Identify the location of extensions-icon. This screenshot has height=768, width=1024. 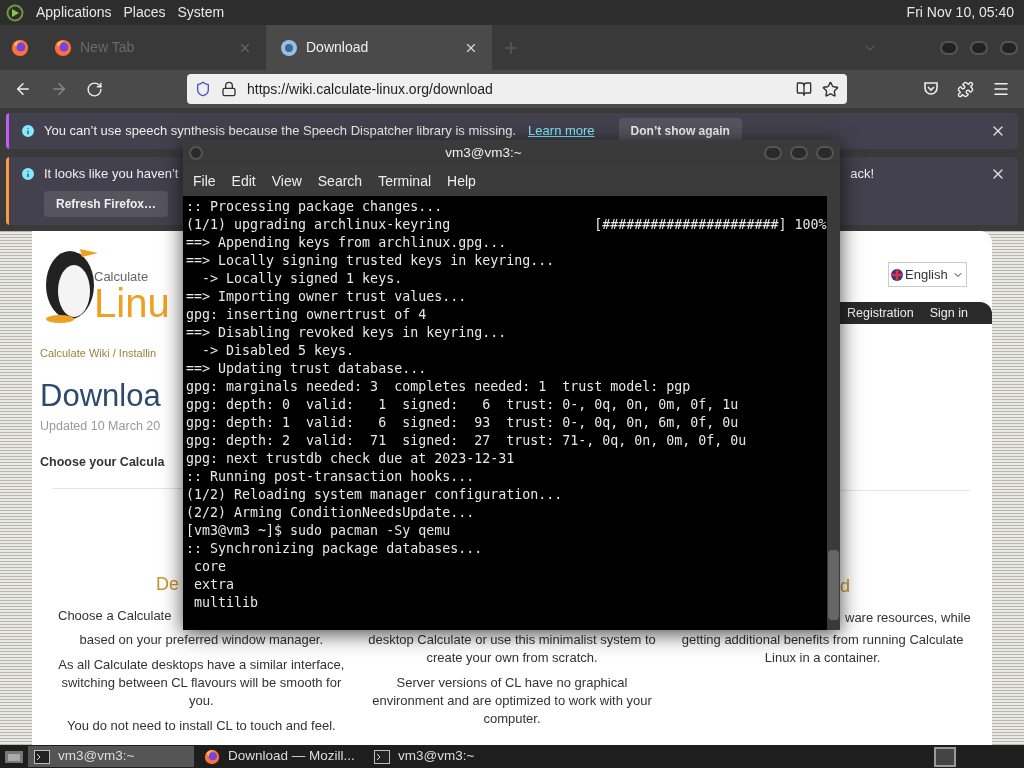
(965, 89).